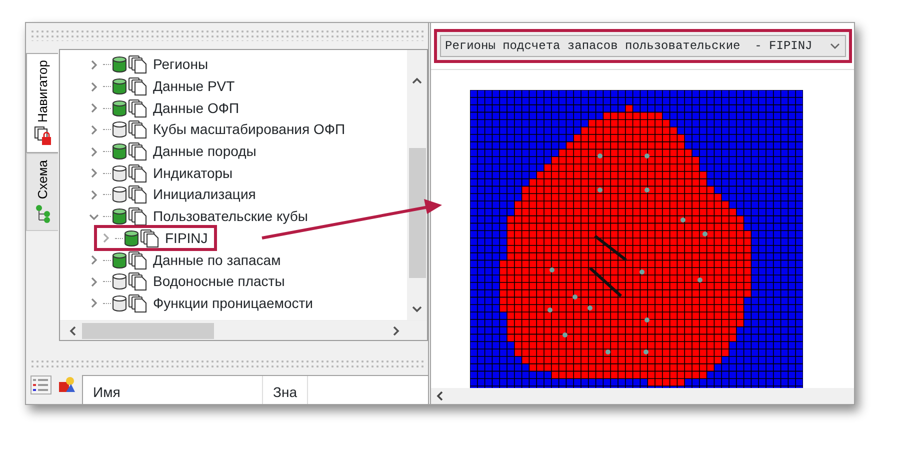  What do you see at coordinates (42, 192) in the screenshot?
I see `navigator-tab: Схема` at bounding box center [42, 192].